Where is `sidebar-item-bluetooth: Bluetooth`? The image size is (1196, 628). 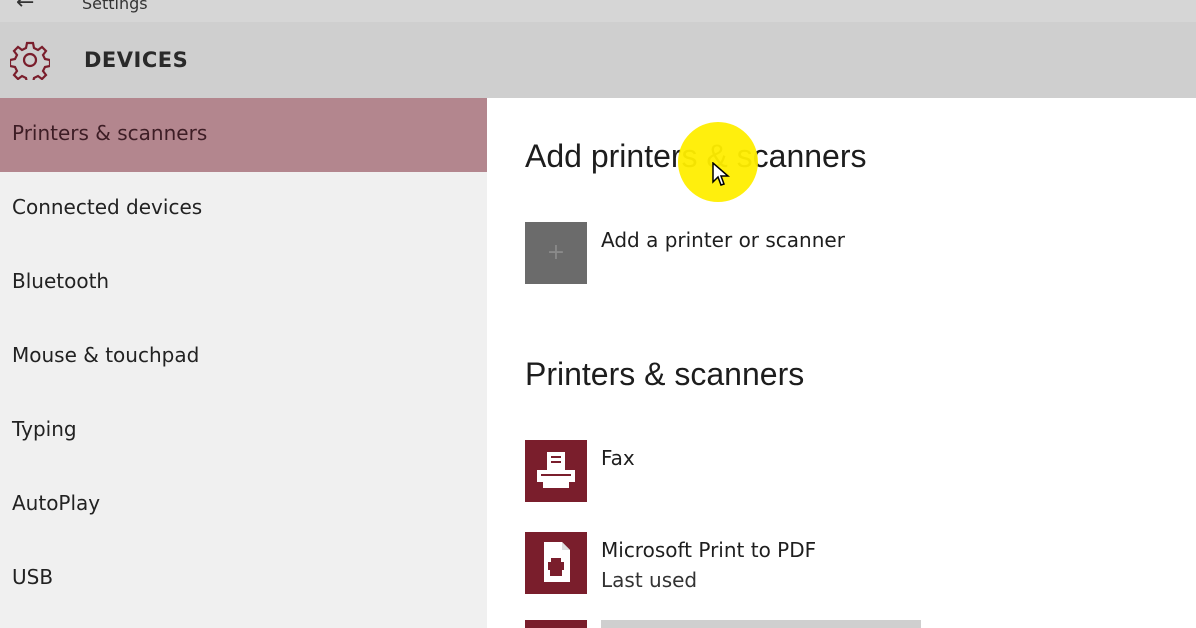 sidebar-item-bluetooth: Bluetooth is located at coordinates (243, 283).